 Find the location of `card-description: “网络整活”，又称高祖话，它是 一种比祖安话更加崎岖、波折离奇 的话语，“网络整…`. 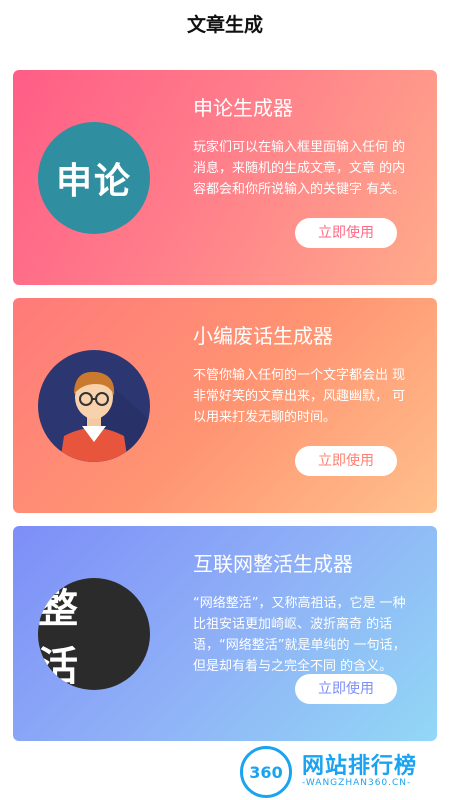

card-description: “网络整活”，又称高祖话，它是 一种比祖安话更加崎岖、波折离奇 的话语，“网络整… is located at coordinates (299, 635).